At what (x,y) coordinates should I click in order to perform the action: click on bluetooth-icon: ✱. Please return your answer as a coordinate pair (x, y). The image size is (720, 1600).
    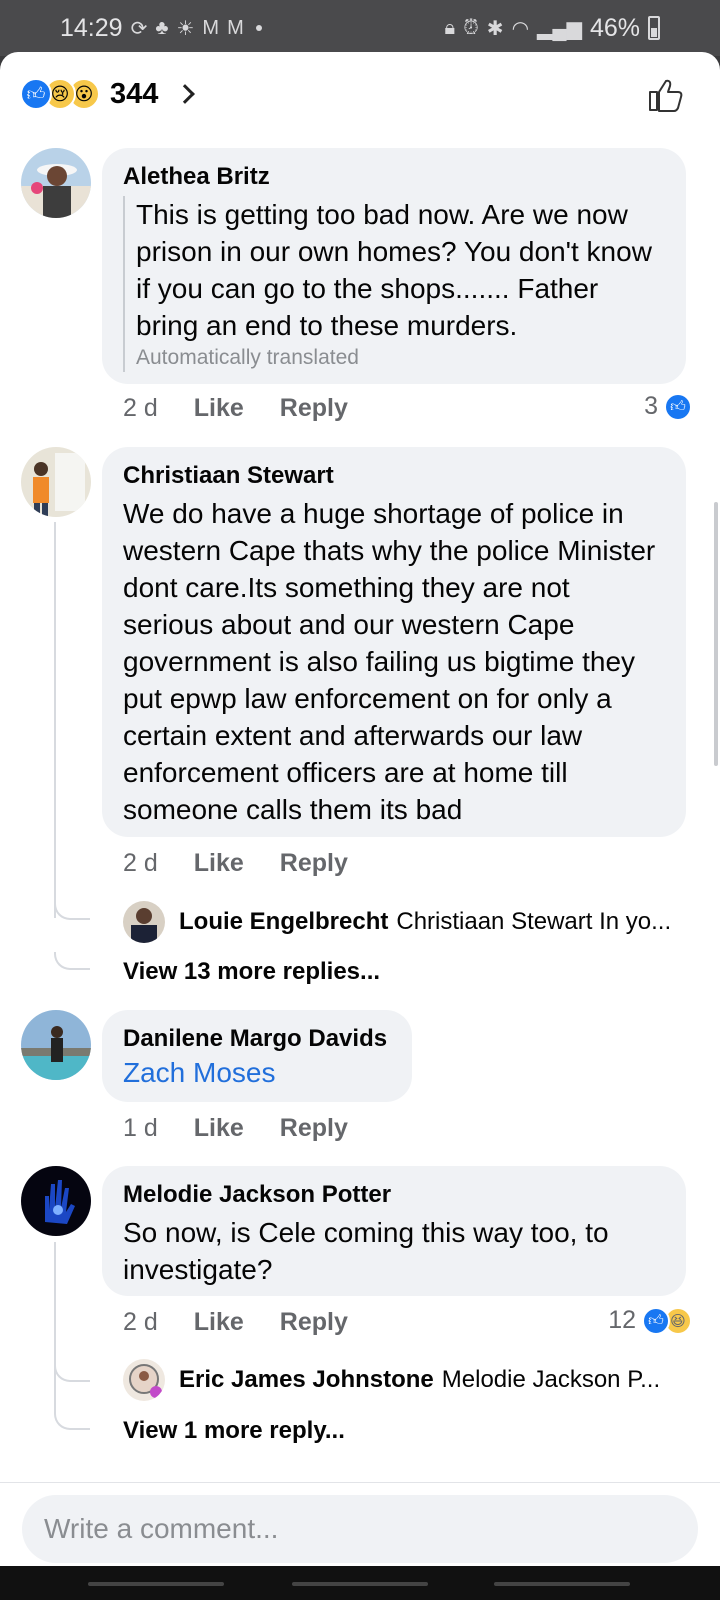
    Looking at the image, I should click on (495, 28).